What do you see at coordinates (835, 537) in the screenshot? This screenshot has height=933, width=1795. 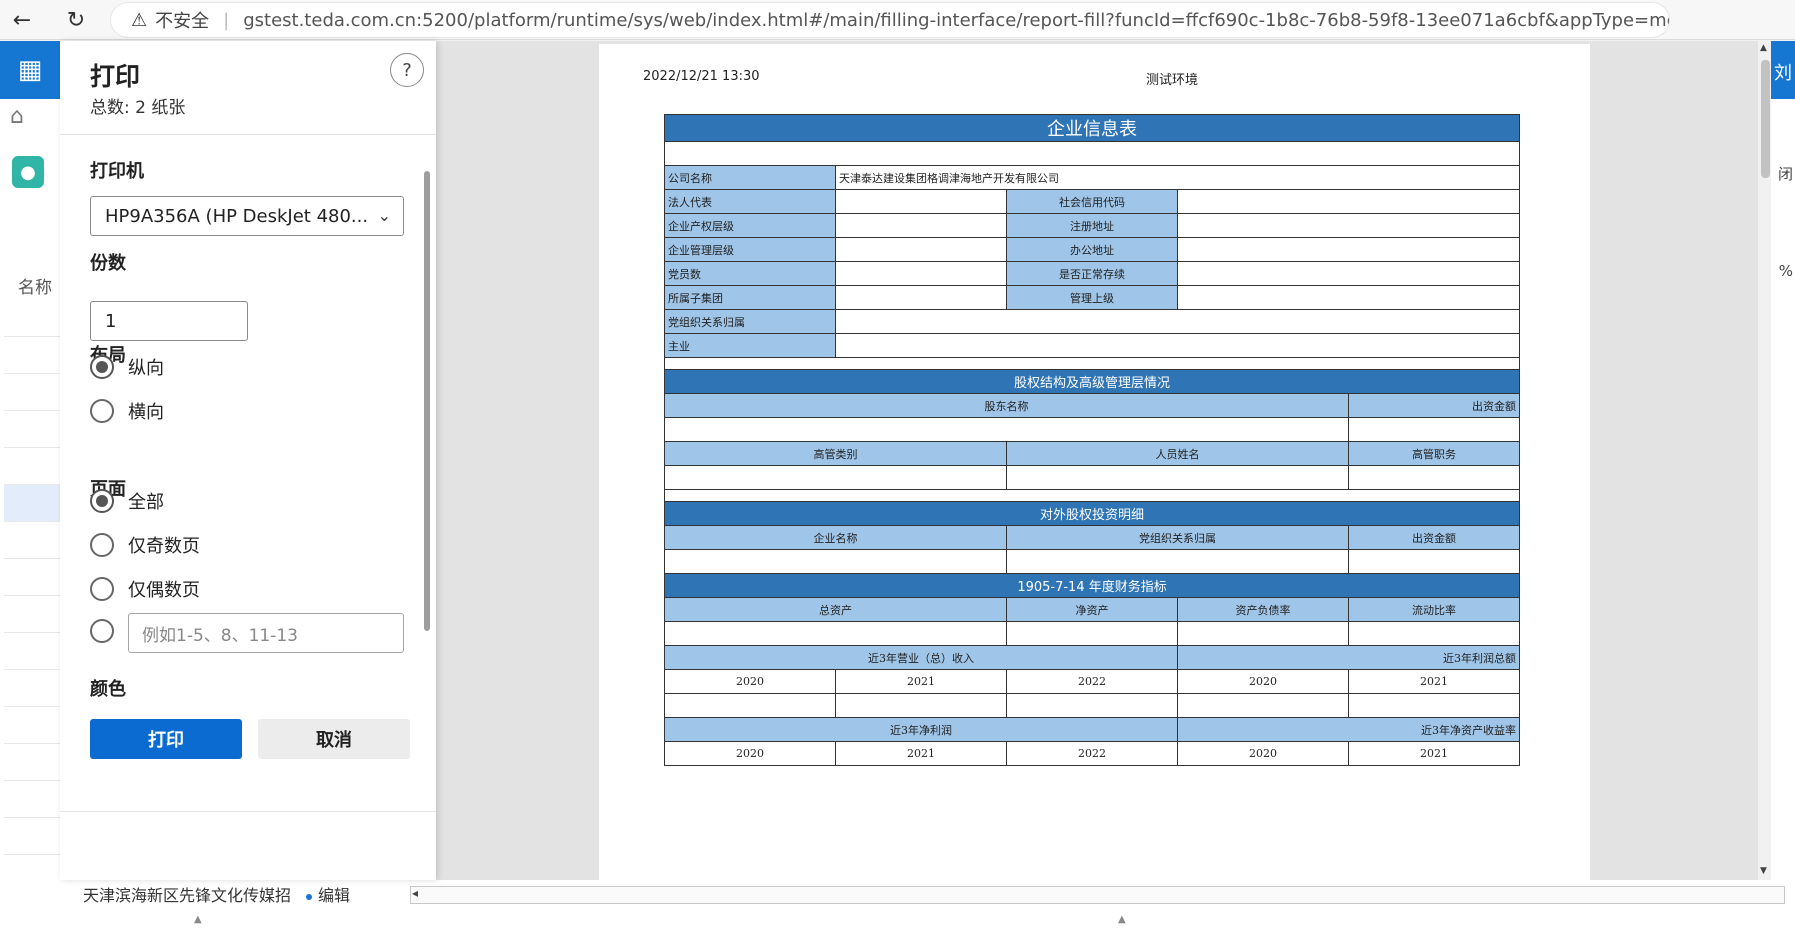 I see `enterprise-name-header: 企业名称` at bounding box center [835, 537].